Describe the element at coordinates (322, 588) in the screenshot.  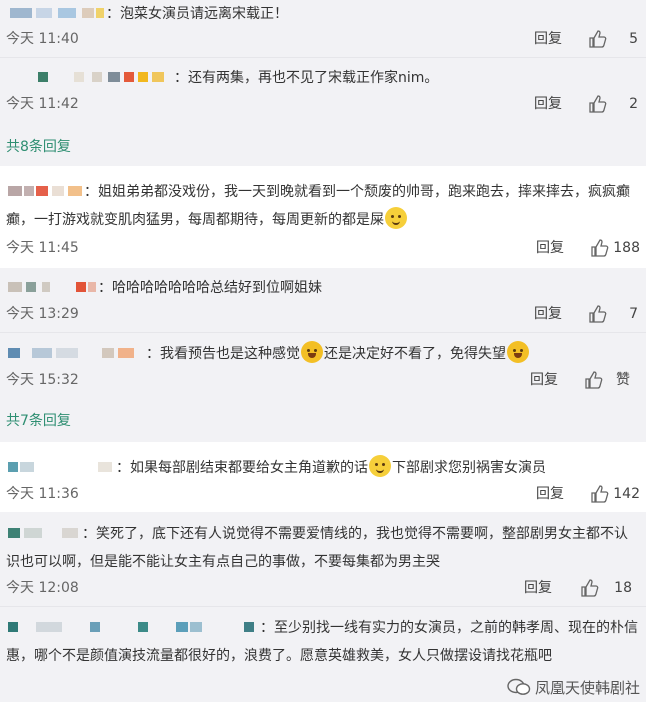
I see `comment-meta: 今天 12:08 回复 18` at that location.